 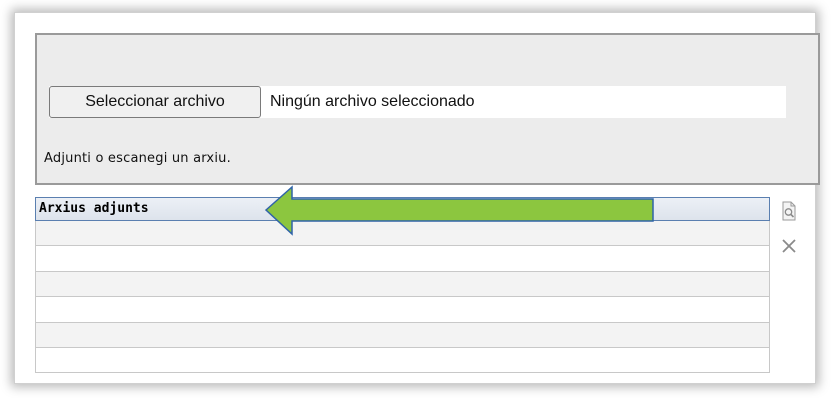 I want to click on attachments-toolbar, so click(x=789, y=234).